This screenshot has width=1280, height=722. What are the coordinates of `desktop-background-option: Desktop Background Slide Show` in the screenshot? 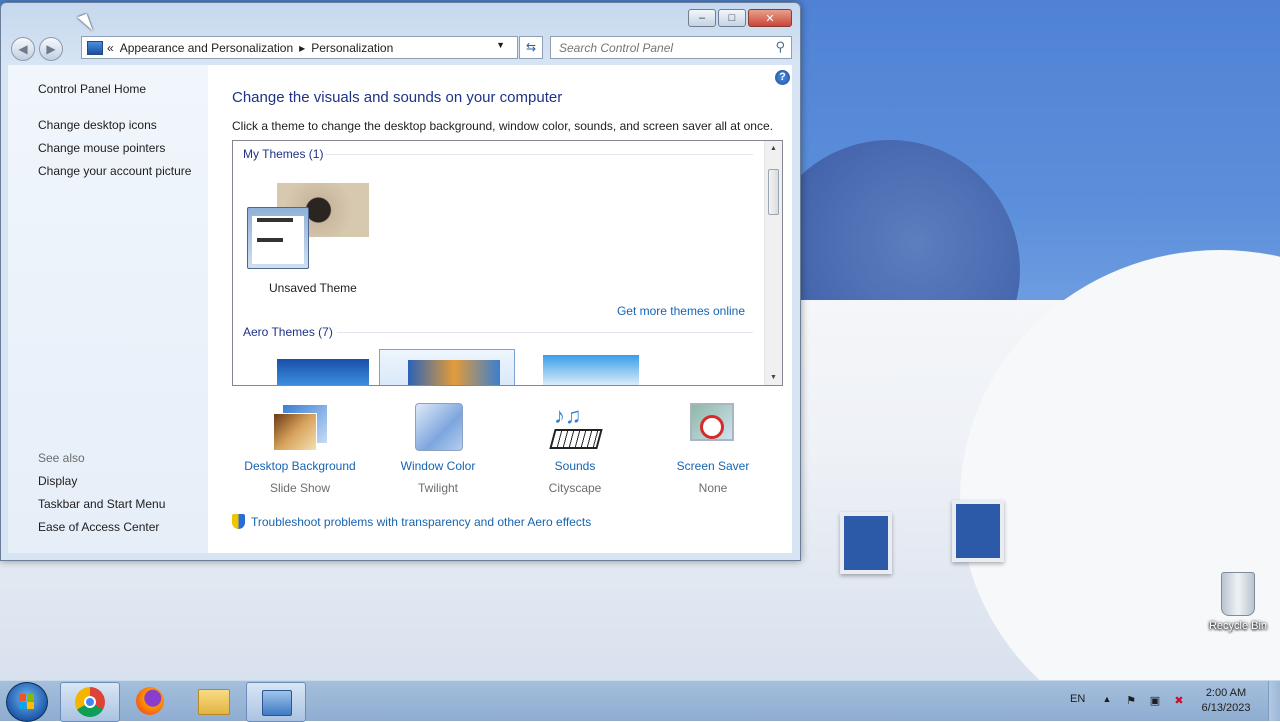 It's located at (300, 448).